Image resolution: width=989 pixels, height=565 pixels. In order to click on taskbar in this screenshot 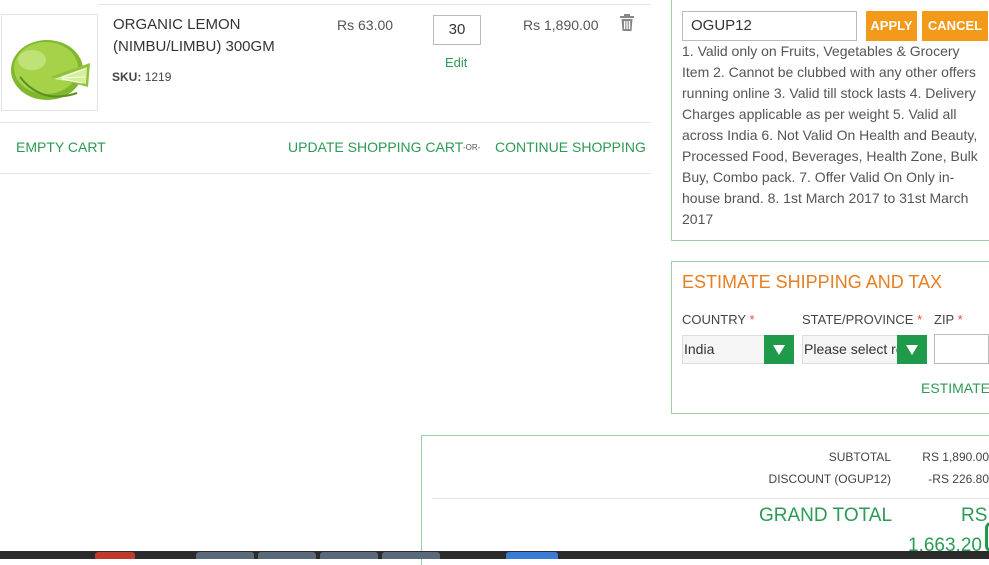, I will do `click(494, 555)`.